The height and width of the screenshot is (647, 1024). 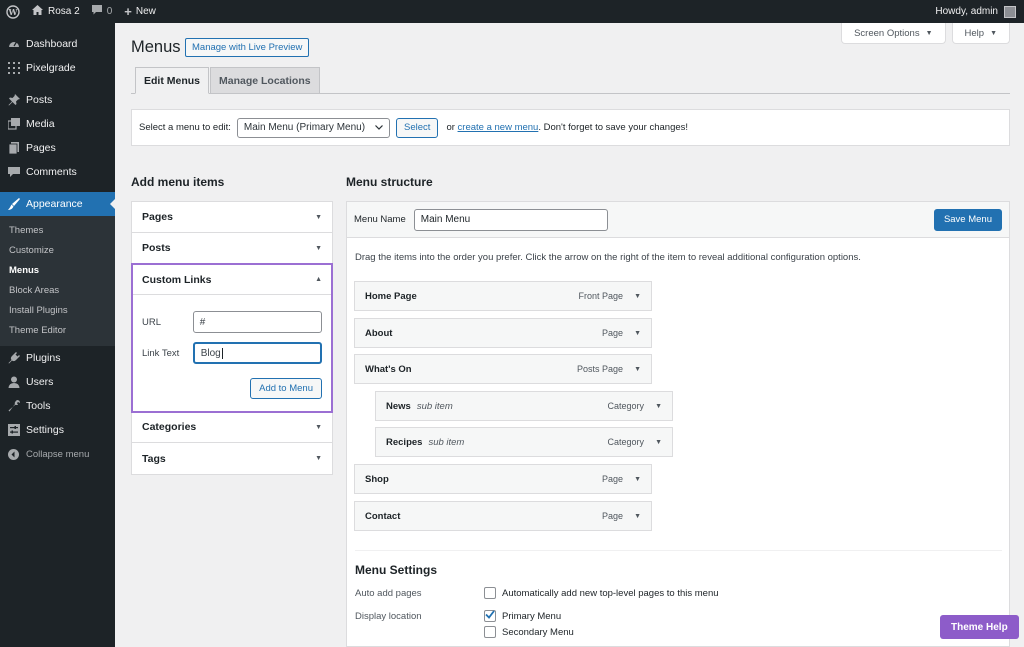 I want to click on accordion-posts: Posts ▼, so click(x=232, y=248).